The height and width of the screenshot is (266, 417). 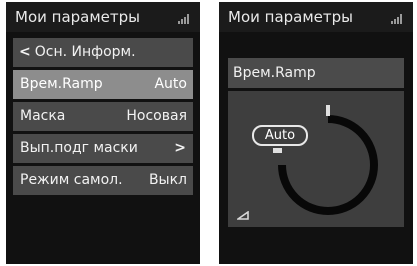 What do you see at coordinates (156, 116) in the screenshot?
I see `menu-item-value: Носовая` at bounding box center [156, 116].